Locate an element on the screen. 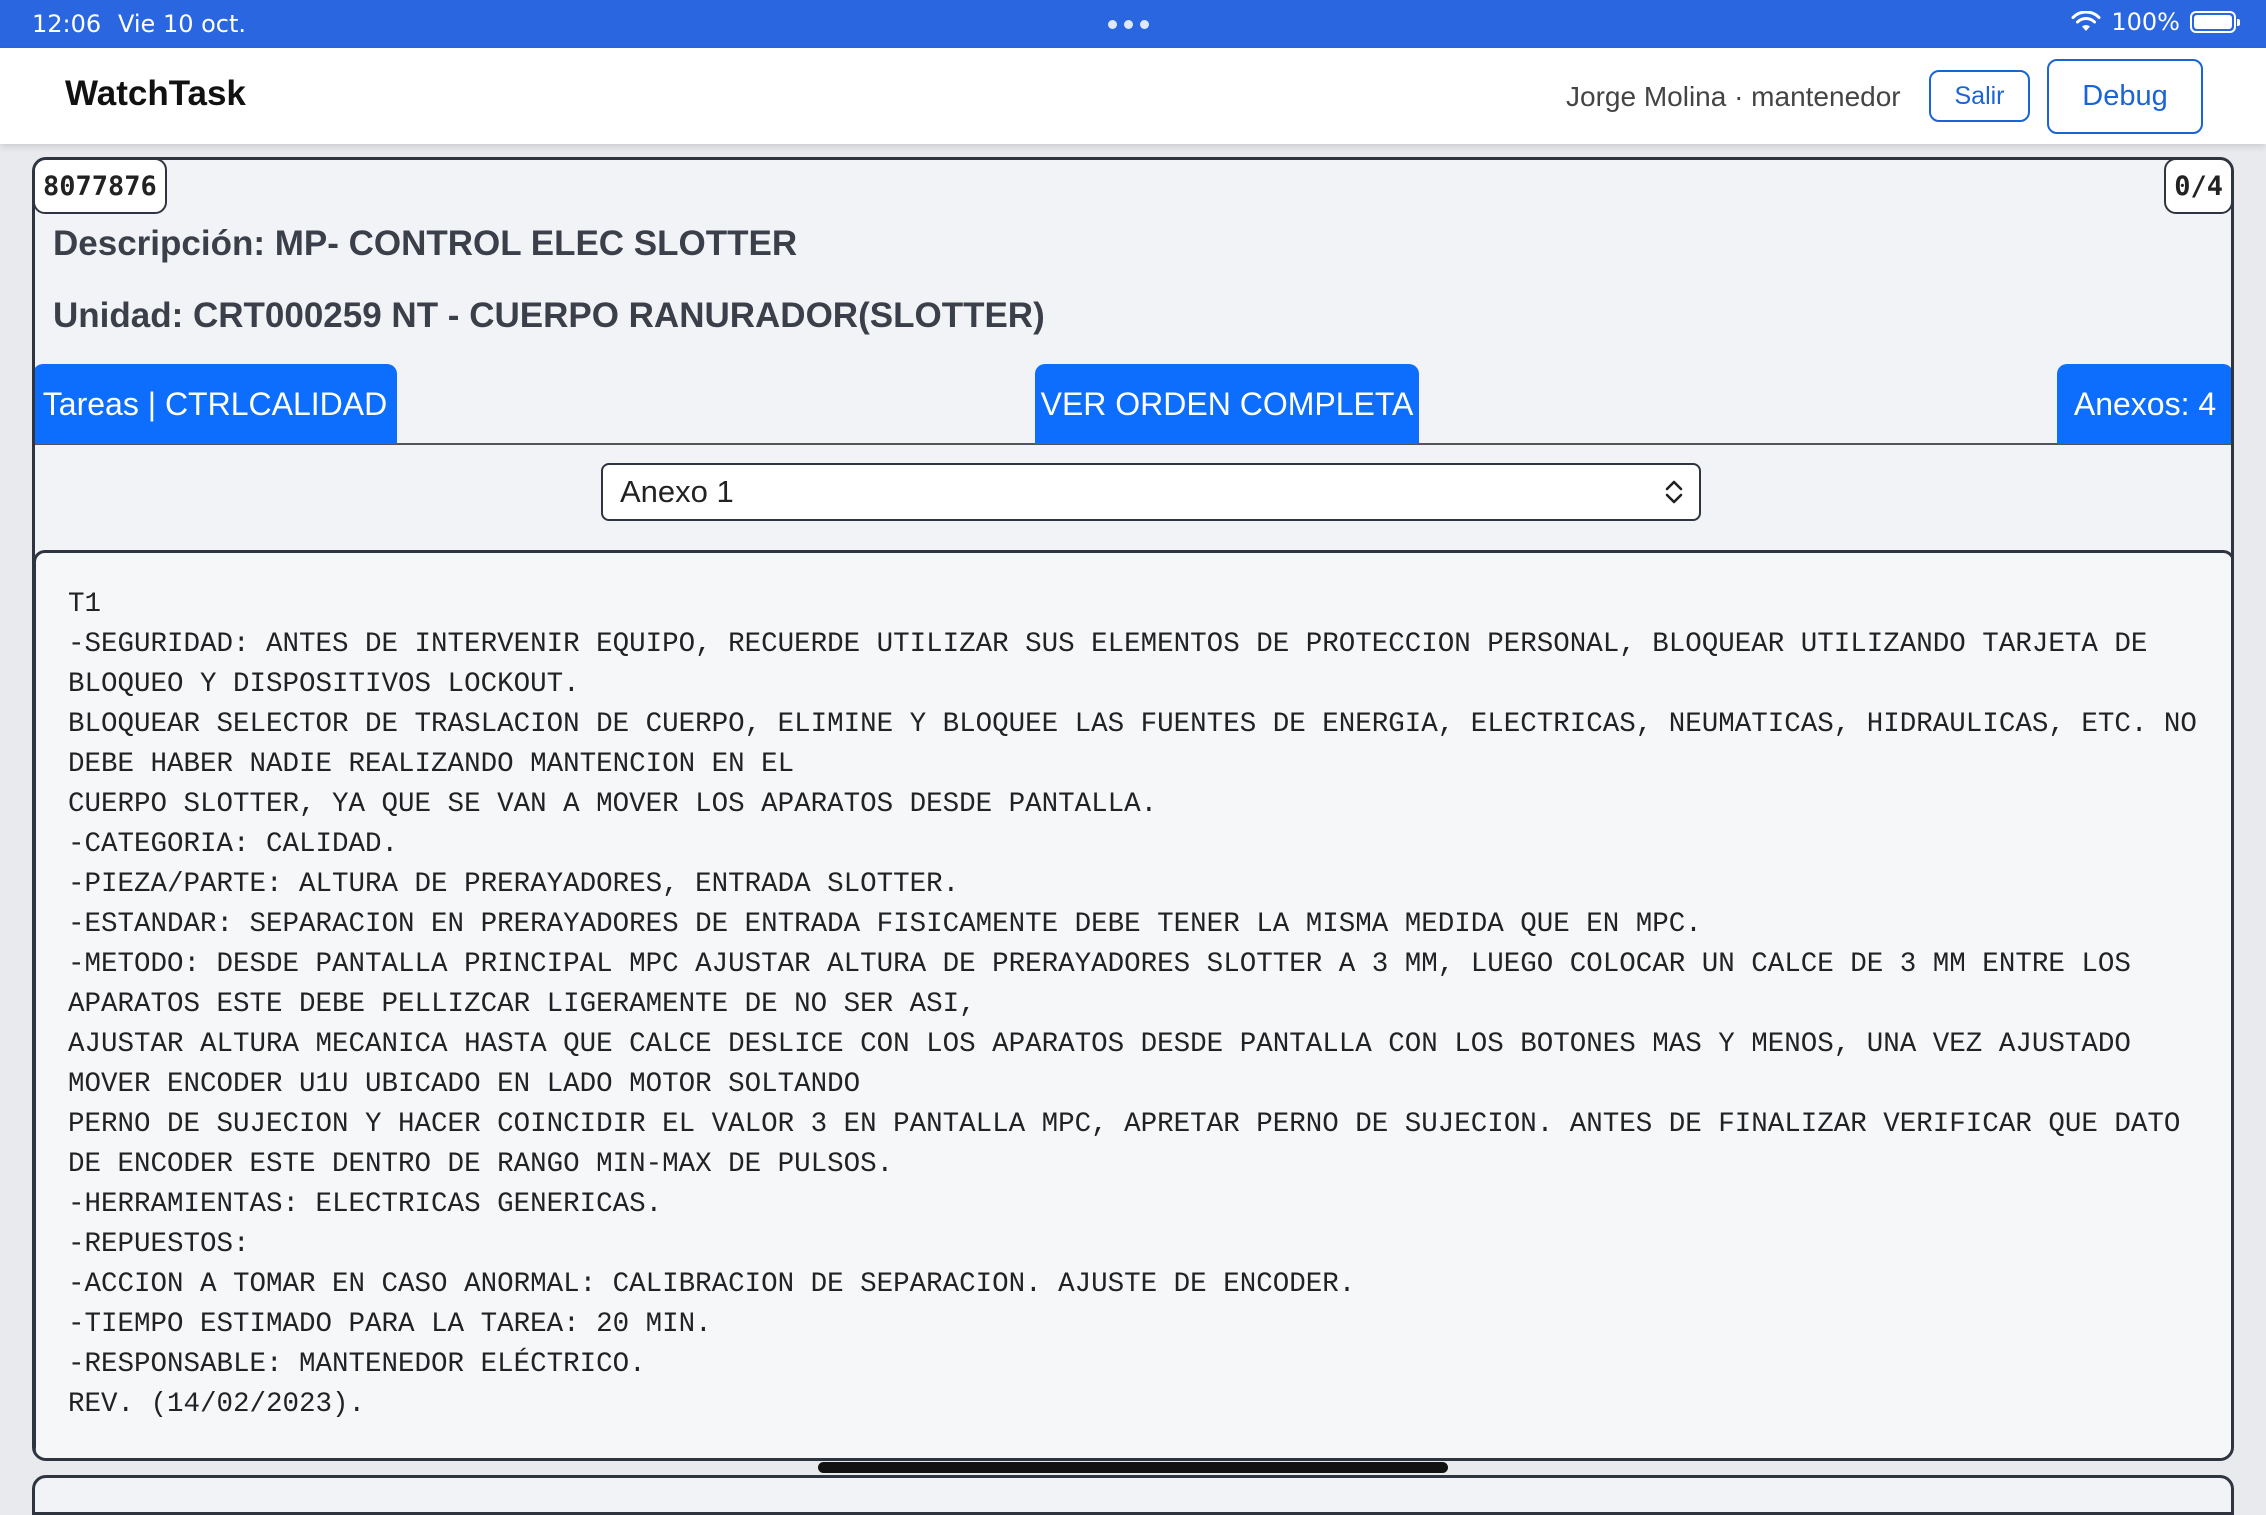  user-info: Jorge Molina · mantenedor is located at coordinates (1733, 96).